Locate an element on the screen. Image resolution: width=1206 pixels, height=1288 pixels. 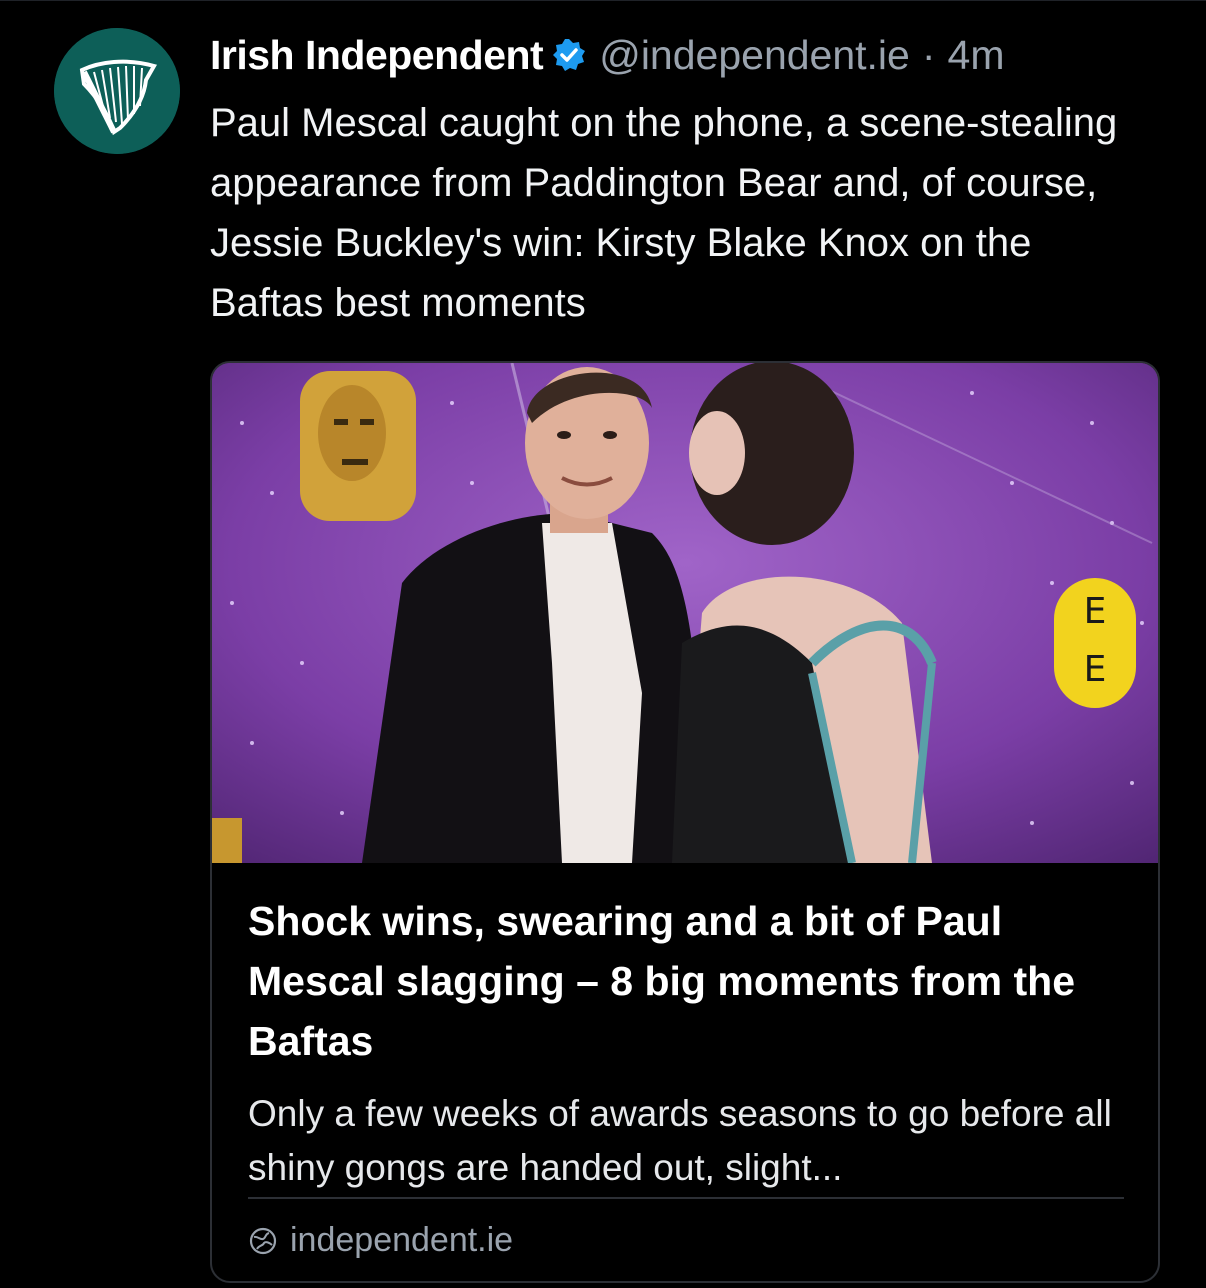
ee-letter-1: E is located at coordinates (1095, 611).